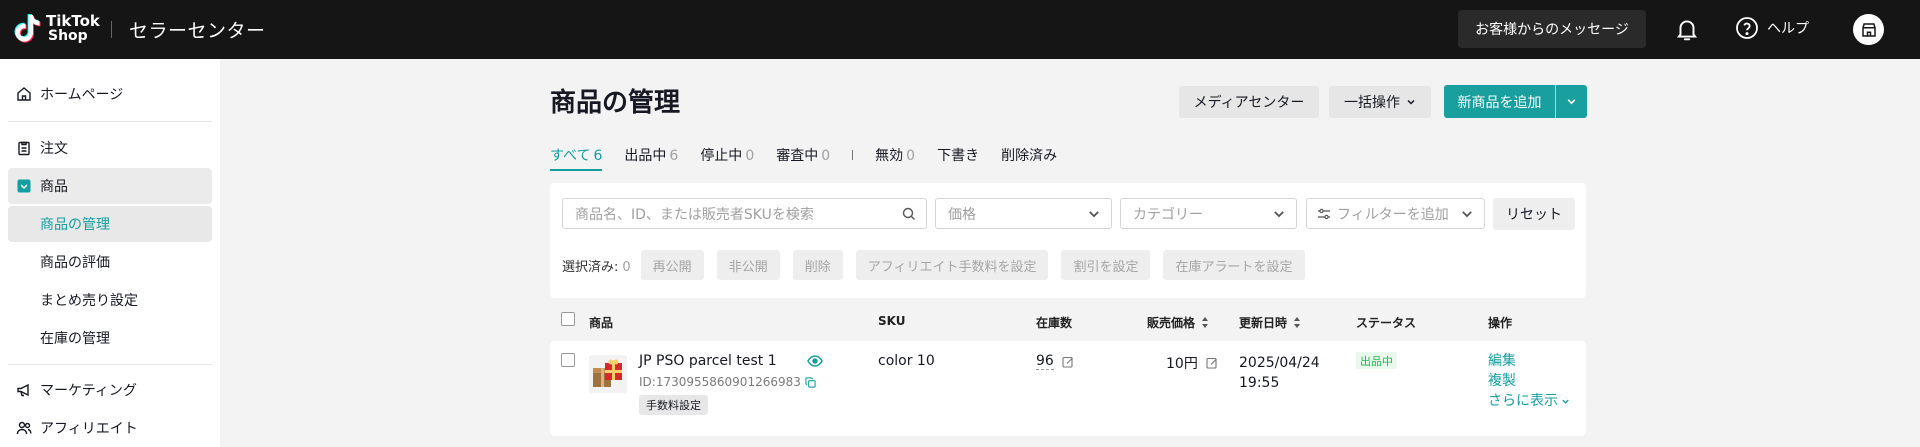  What do you see at coordinates (962, 214) in the screenshot?
I see `price-placeholder: 価格` at bounding box center [962, 214].